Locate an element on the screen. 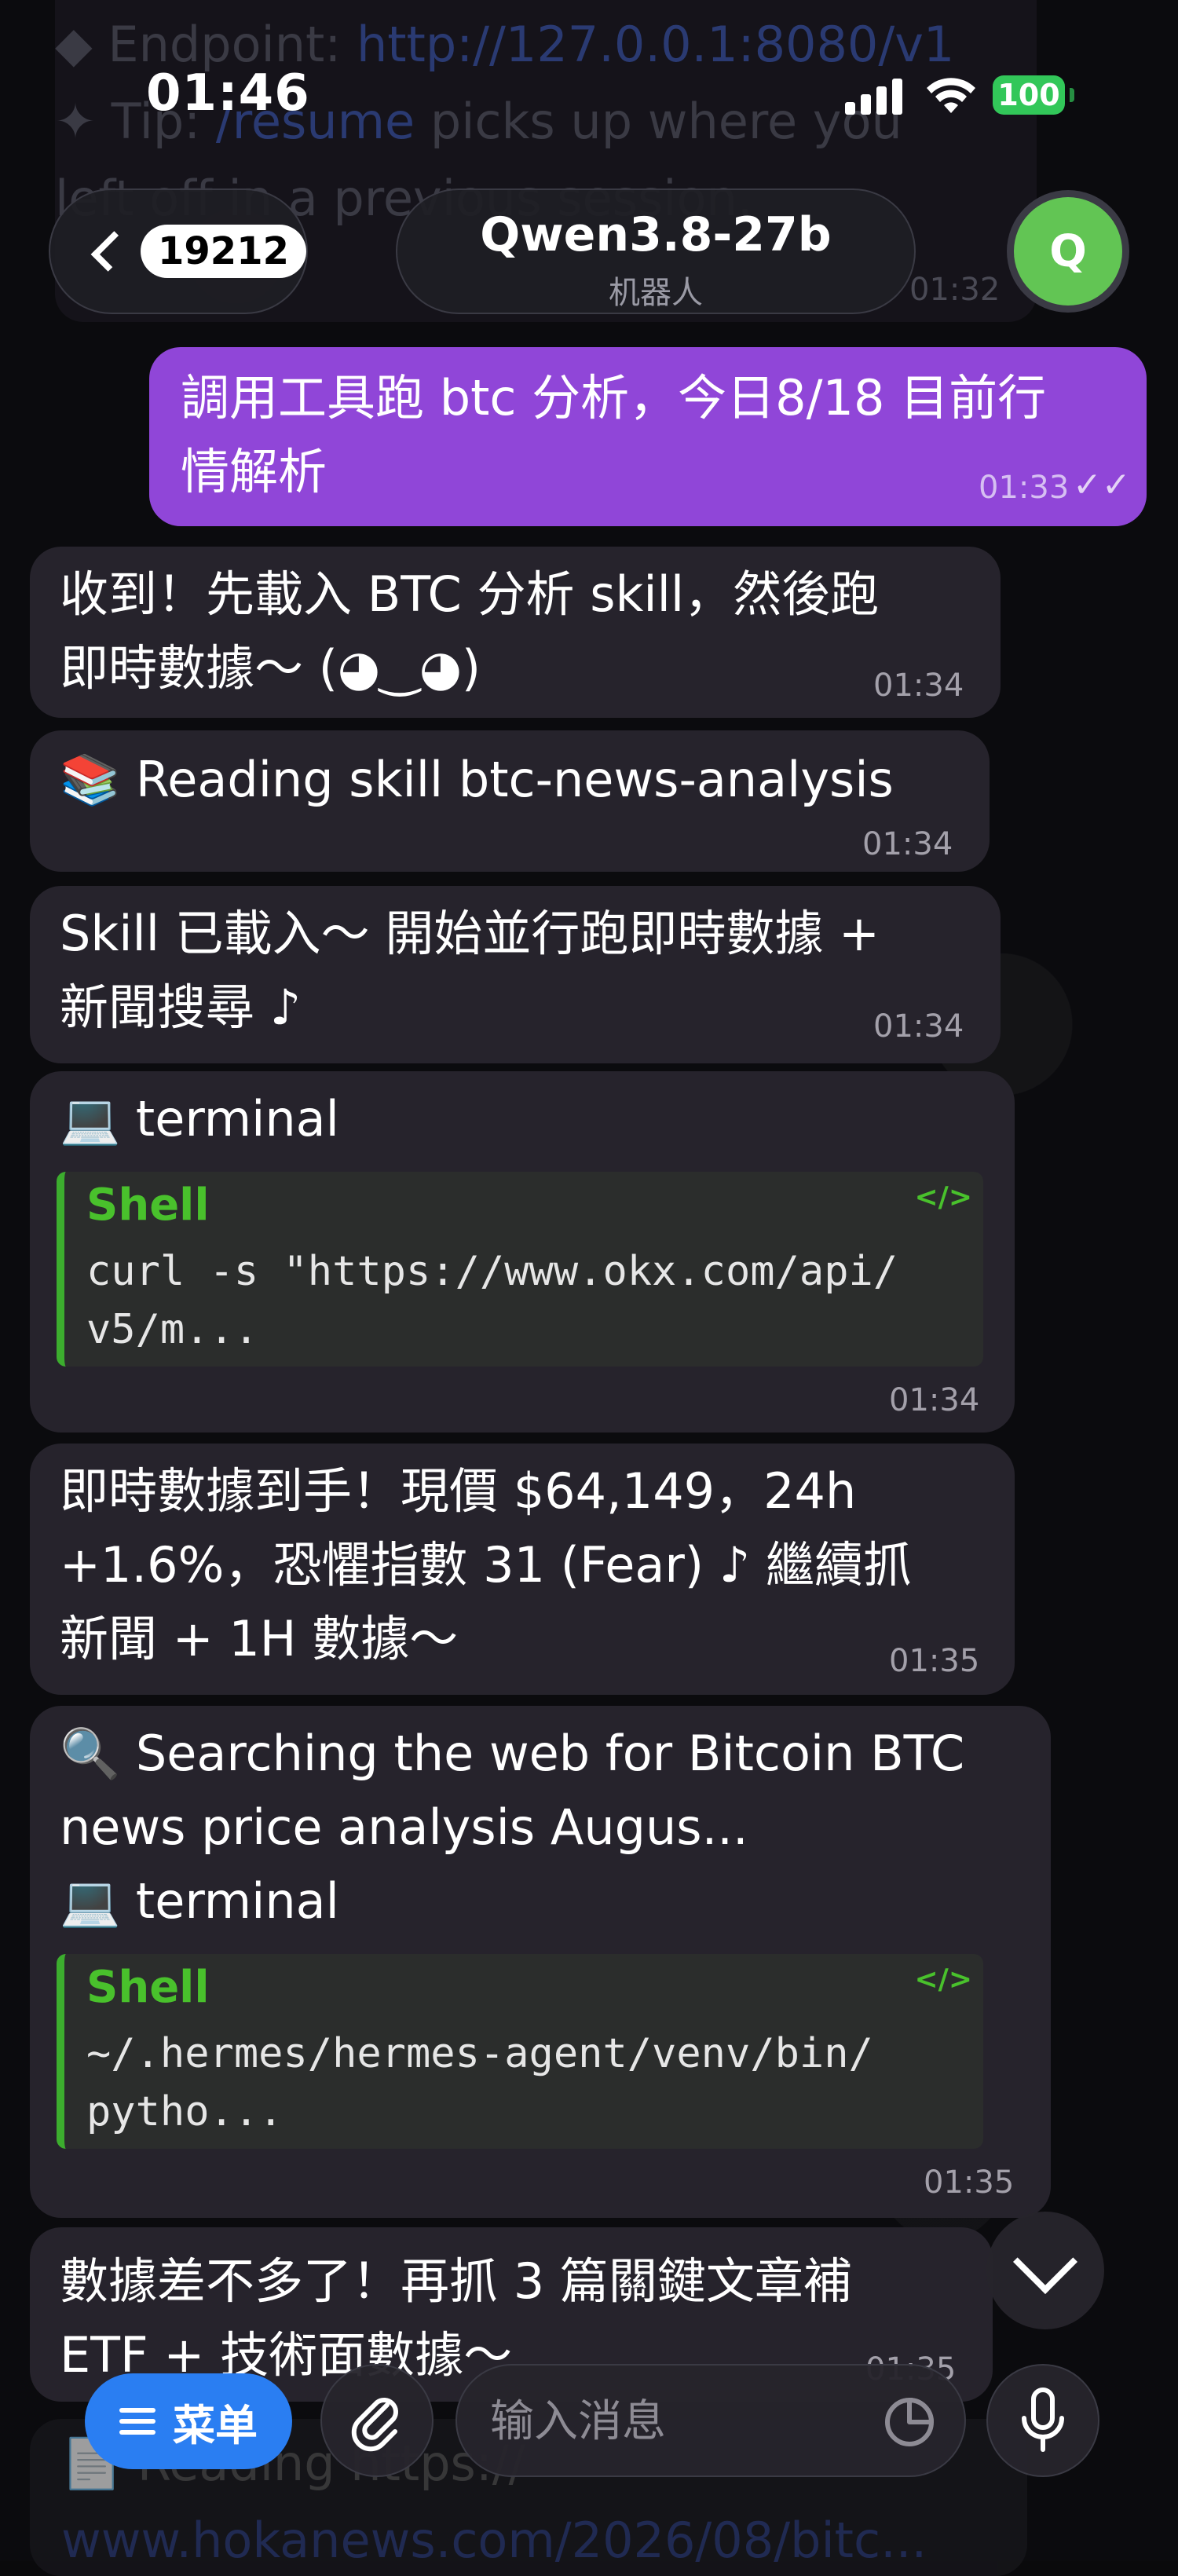  attach-button is located at coordinates (377, 2420).